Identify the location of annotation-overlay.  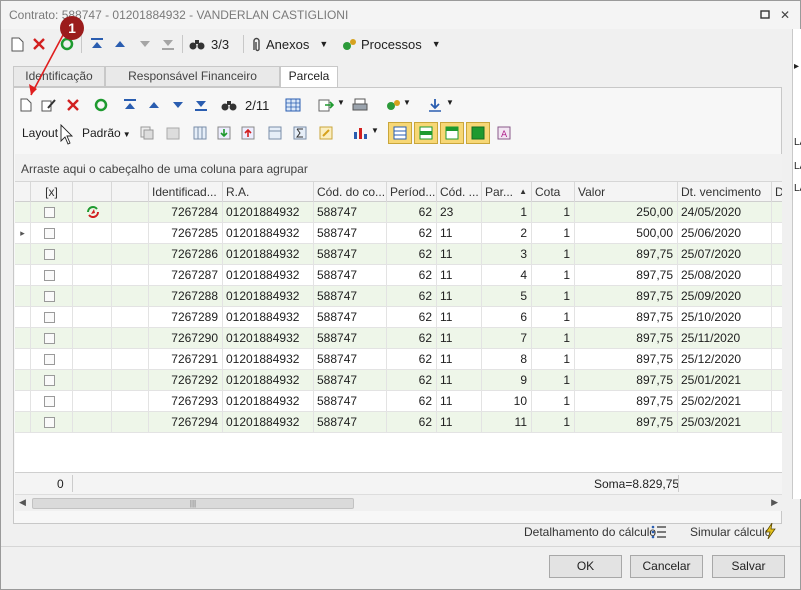
(51, 89).